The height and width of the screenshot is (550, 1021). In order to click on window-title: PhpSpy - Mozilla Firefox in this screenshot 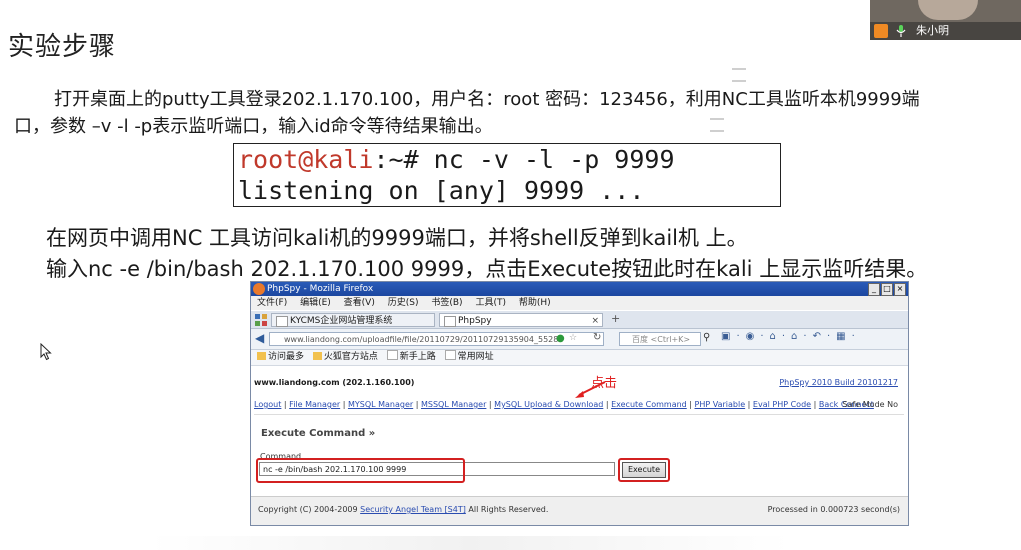, I will do `click(320, 289)`.